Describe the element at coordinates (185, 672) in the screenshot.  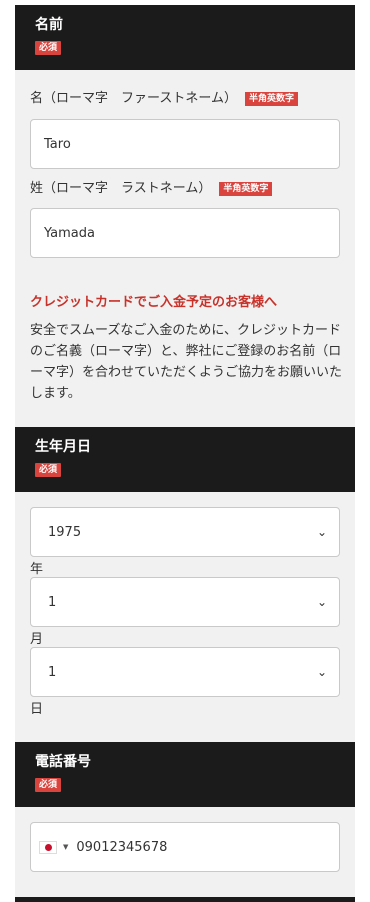
I see `day-select: 1 ⌄` at that location.